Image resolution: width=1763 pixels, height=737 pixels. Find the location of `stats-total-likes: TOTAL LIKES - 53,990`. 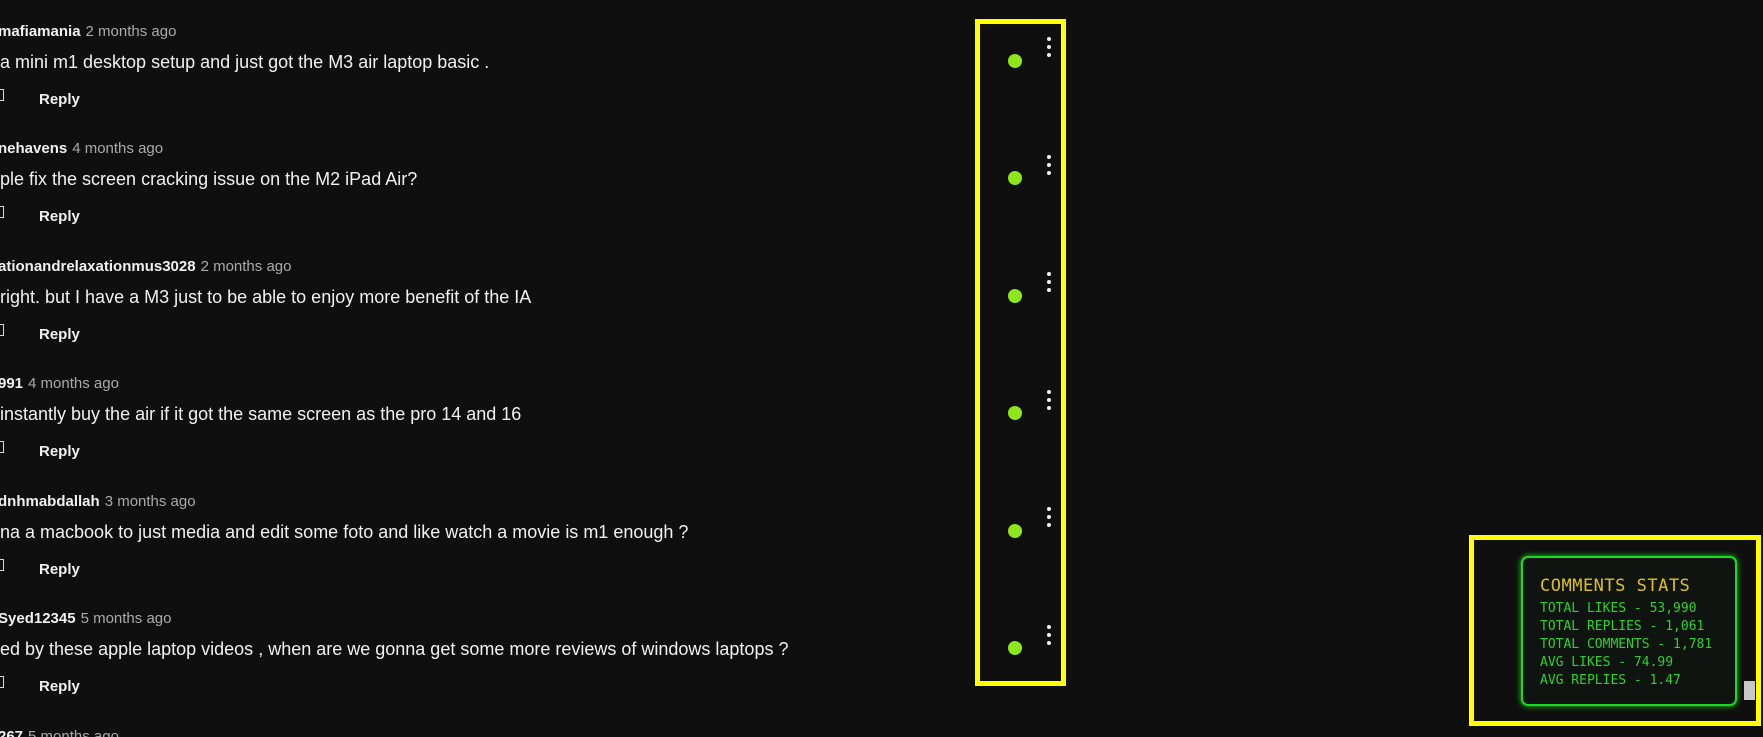

stats-total-likes: TOTAL LIKES - 53,990 is located at coordinates (1618, 608).